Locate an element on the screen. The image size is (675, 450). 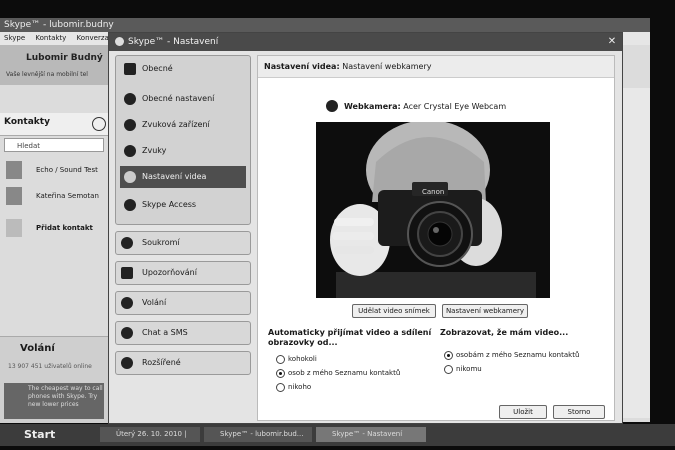
webcam-preview-image: Canon is located at coordinates (433, 210).